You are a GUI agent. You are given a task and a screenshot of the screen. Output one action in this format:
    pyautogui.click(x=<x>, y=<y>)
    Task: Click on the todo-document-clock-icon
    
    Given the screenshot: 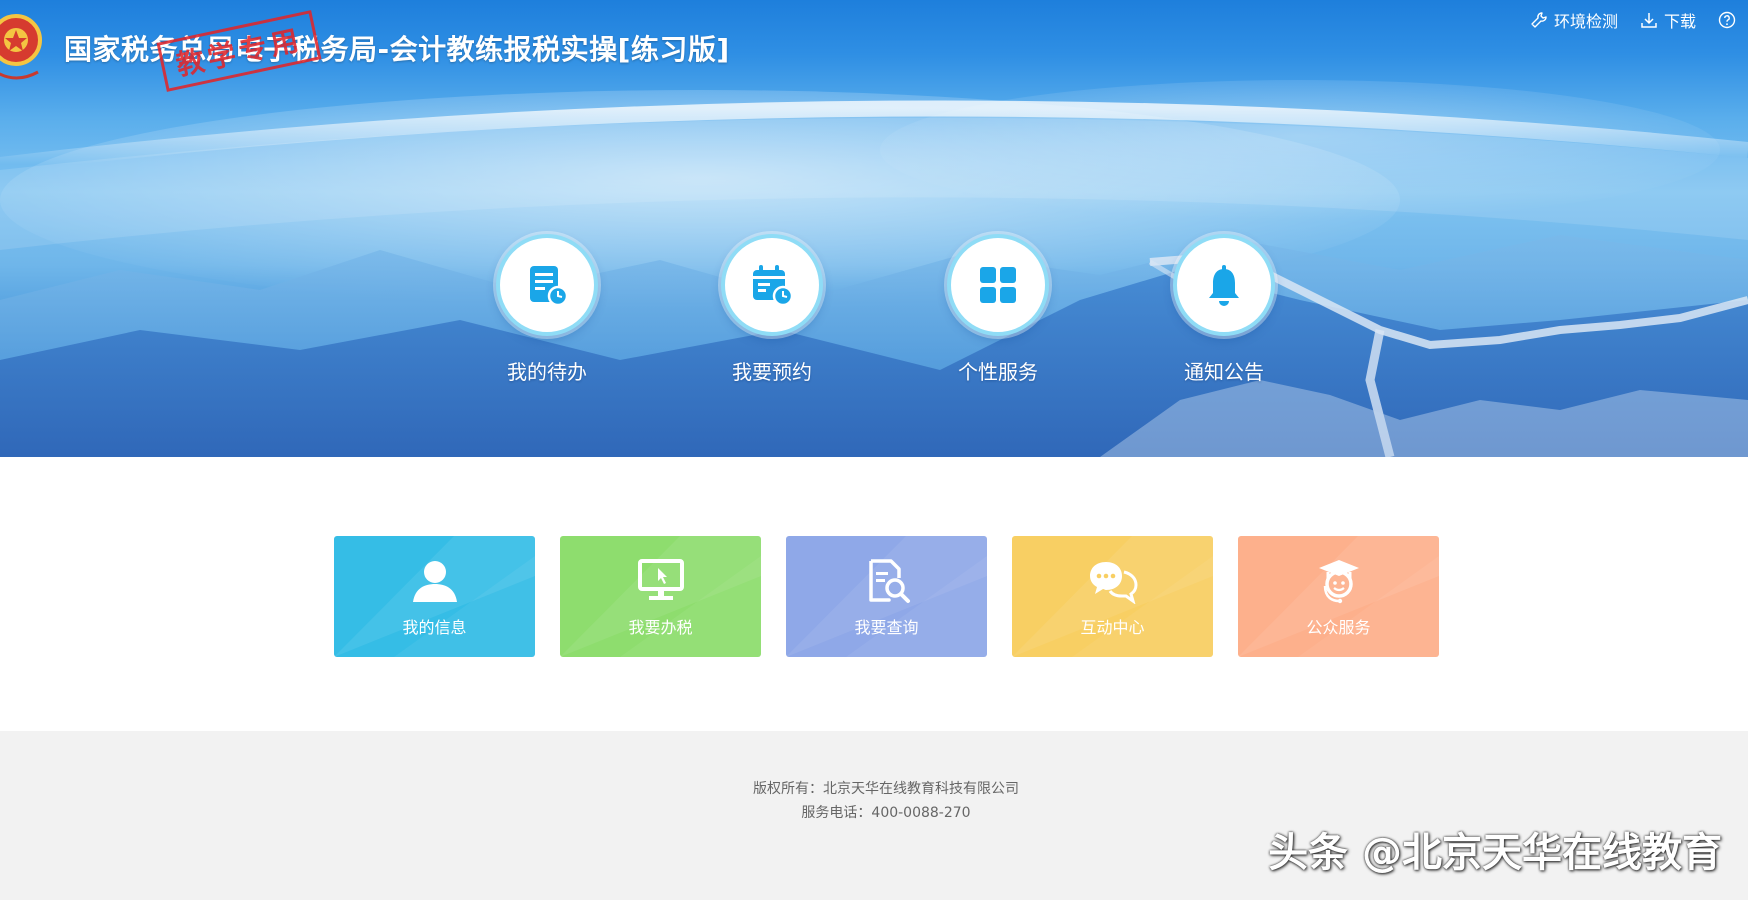 What is the action you would take?
    pyautogui.click(x=549, y=286)
    